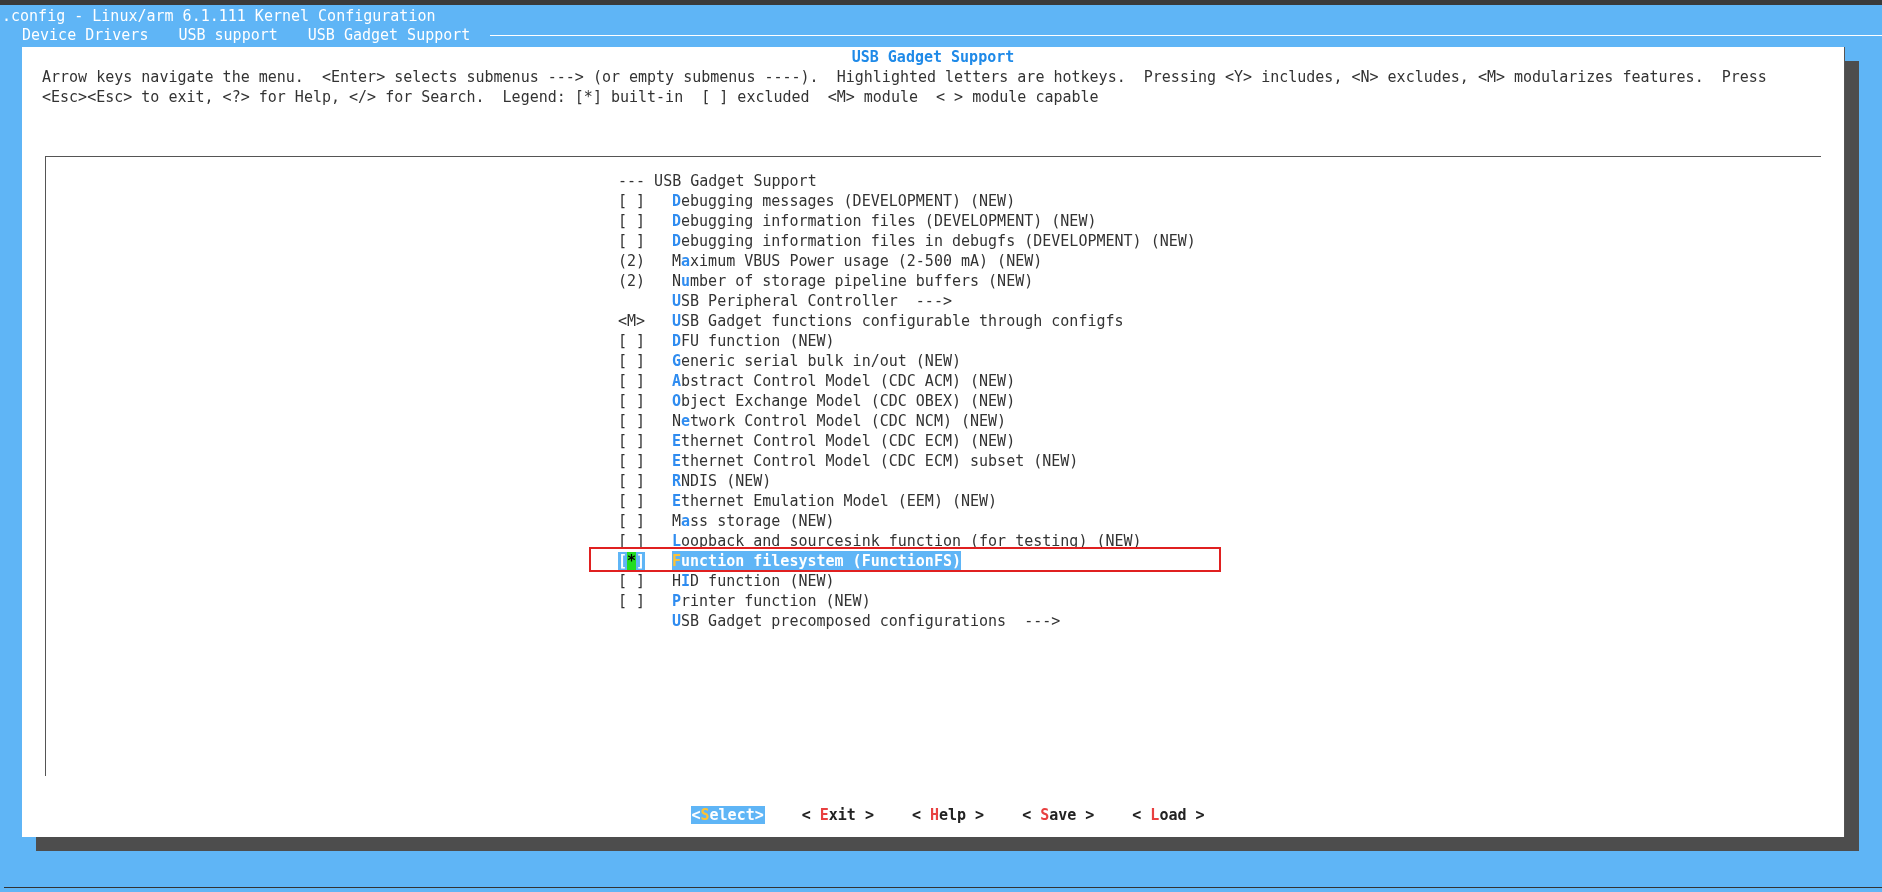 The height and width of the screenshot is (892, 1882). What do you see at coordinates (934, 241) in the screenshot?
I see `menu-item: Debugging information files in debugfs (DEVELOPMENT) (NEW)` at bounding box center [934, 241].